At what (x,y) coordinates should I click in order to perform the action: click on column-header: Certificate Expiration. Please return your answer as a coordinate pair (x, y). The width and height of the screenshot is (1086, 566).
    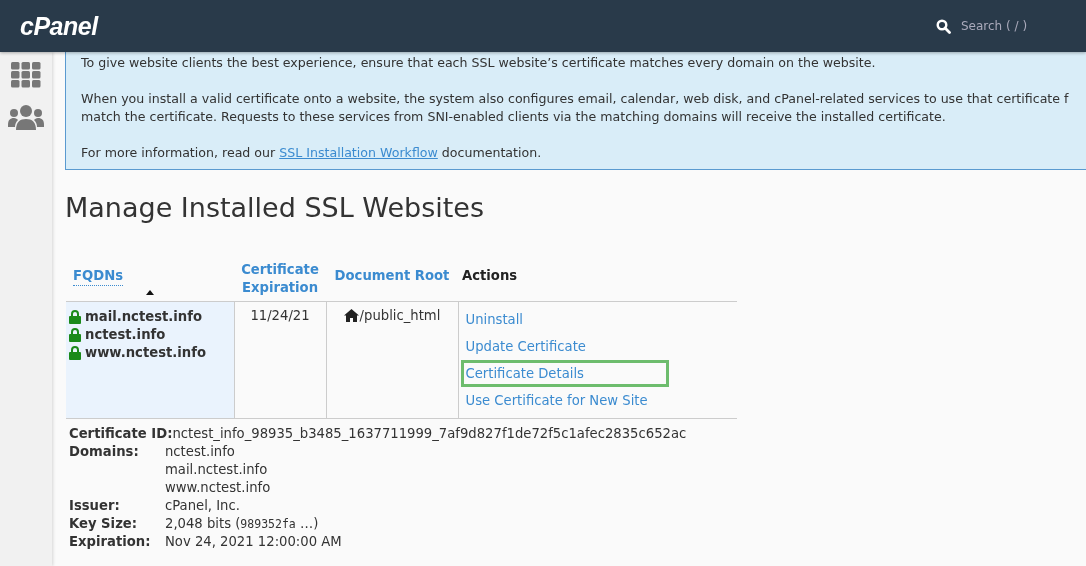
    Looking at the image, I should click on (280, 279).